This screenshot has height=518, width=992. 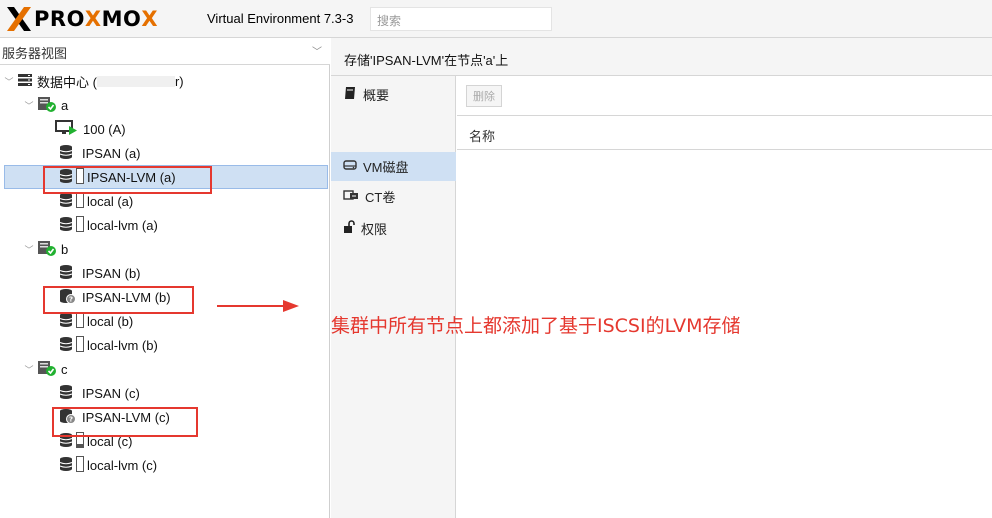 I want to click on tree-item-storage: IPSAN (b), so click(x=165, y=273).